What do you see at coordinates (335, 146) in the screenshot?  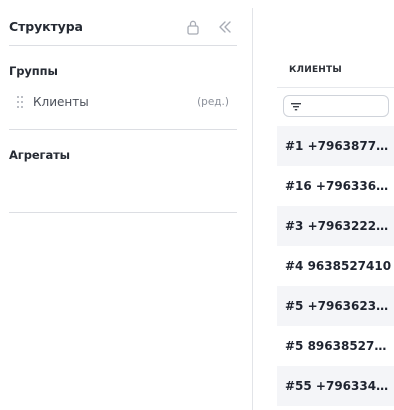 I see `table-row: #1 +79638777410` at bounding box center [335, 146].